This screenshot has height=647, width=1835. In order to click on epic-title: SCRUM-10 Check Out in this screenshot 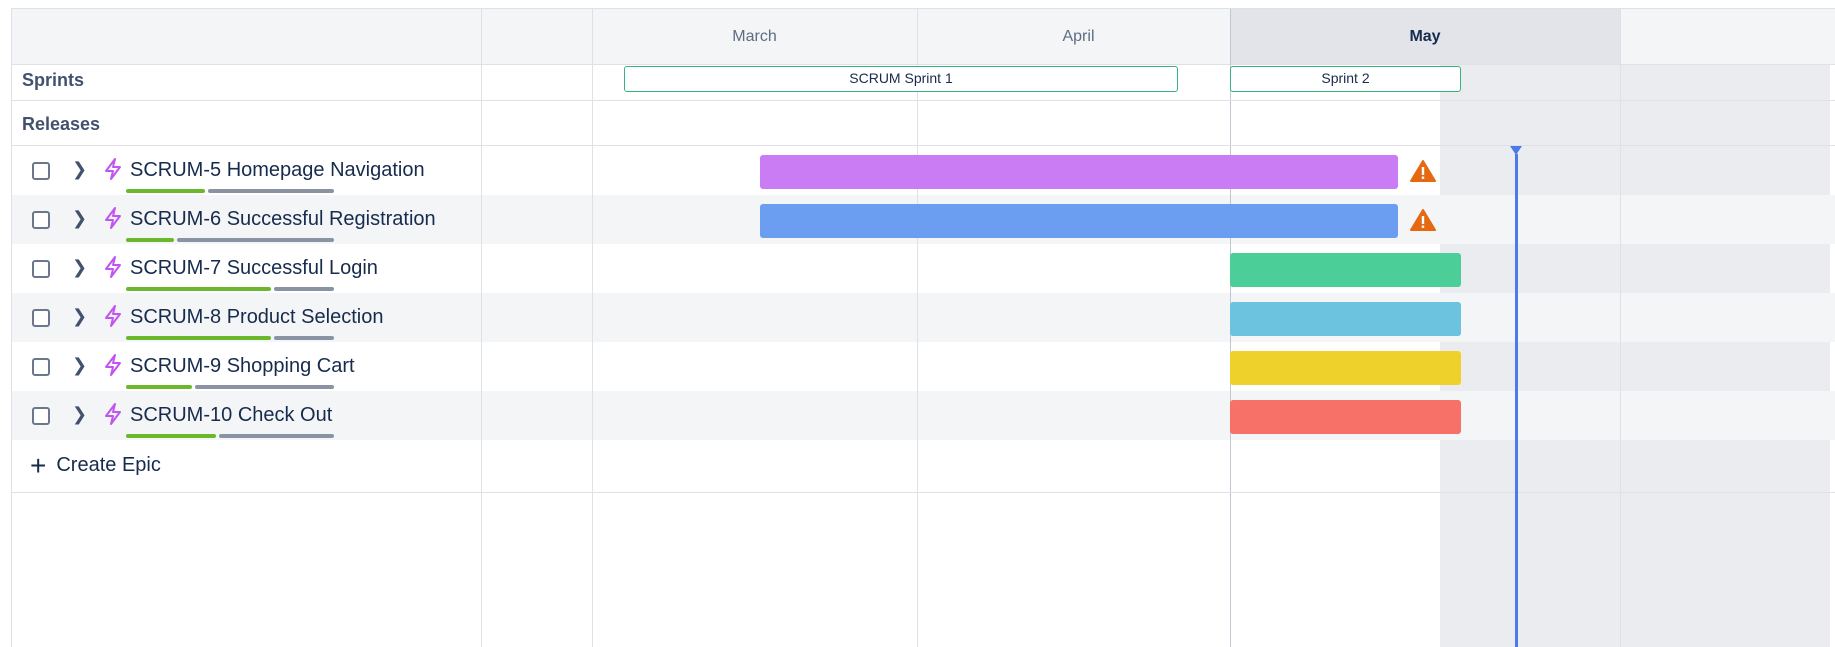, I will do `click(231, 415)`.